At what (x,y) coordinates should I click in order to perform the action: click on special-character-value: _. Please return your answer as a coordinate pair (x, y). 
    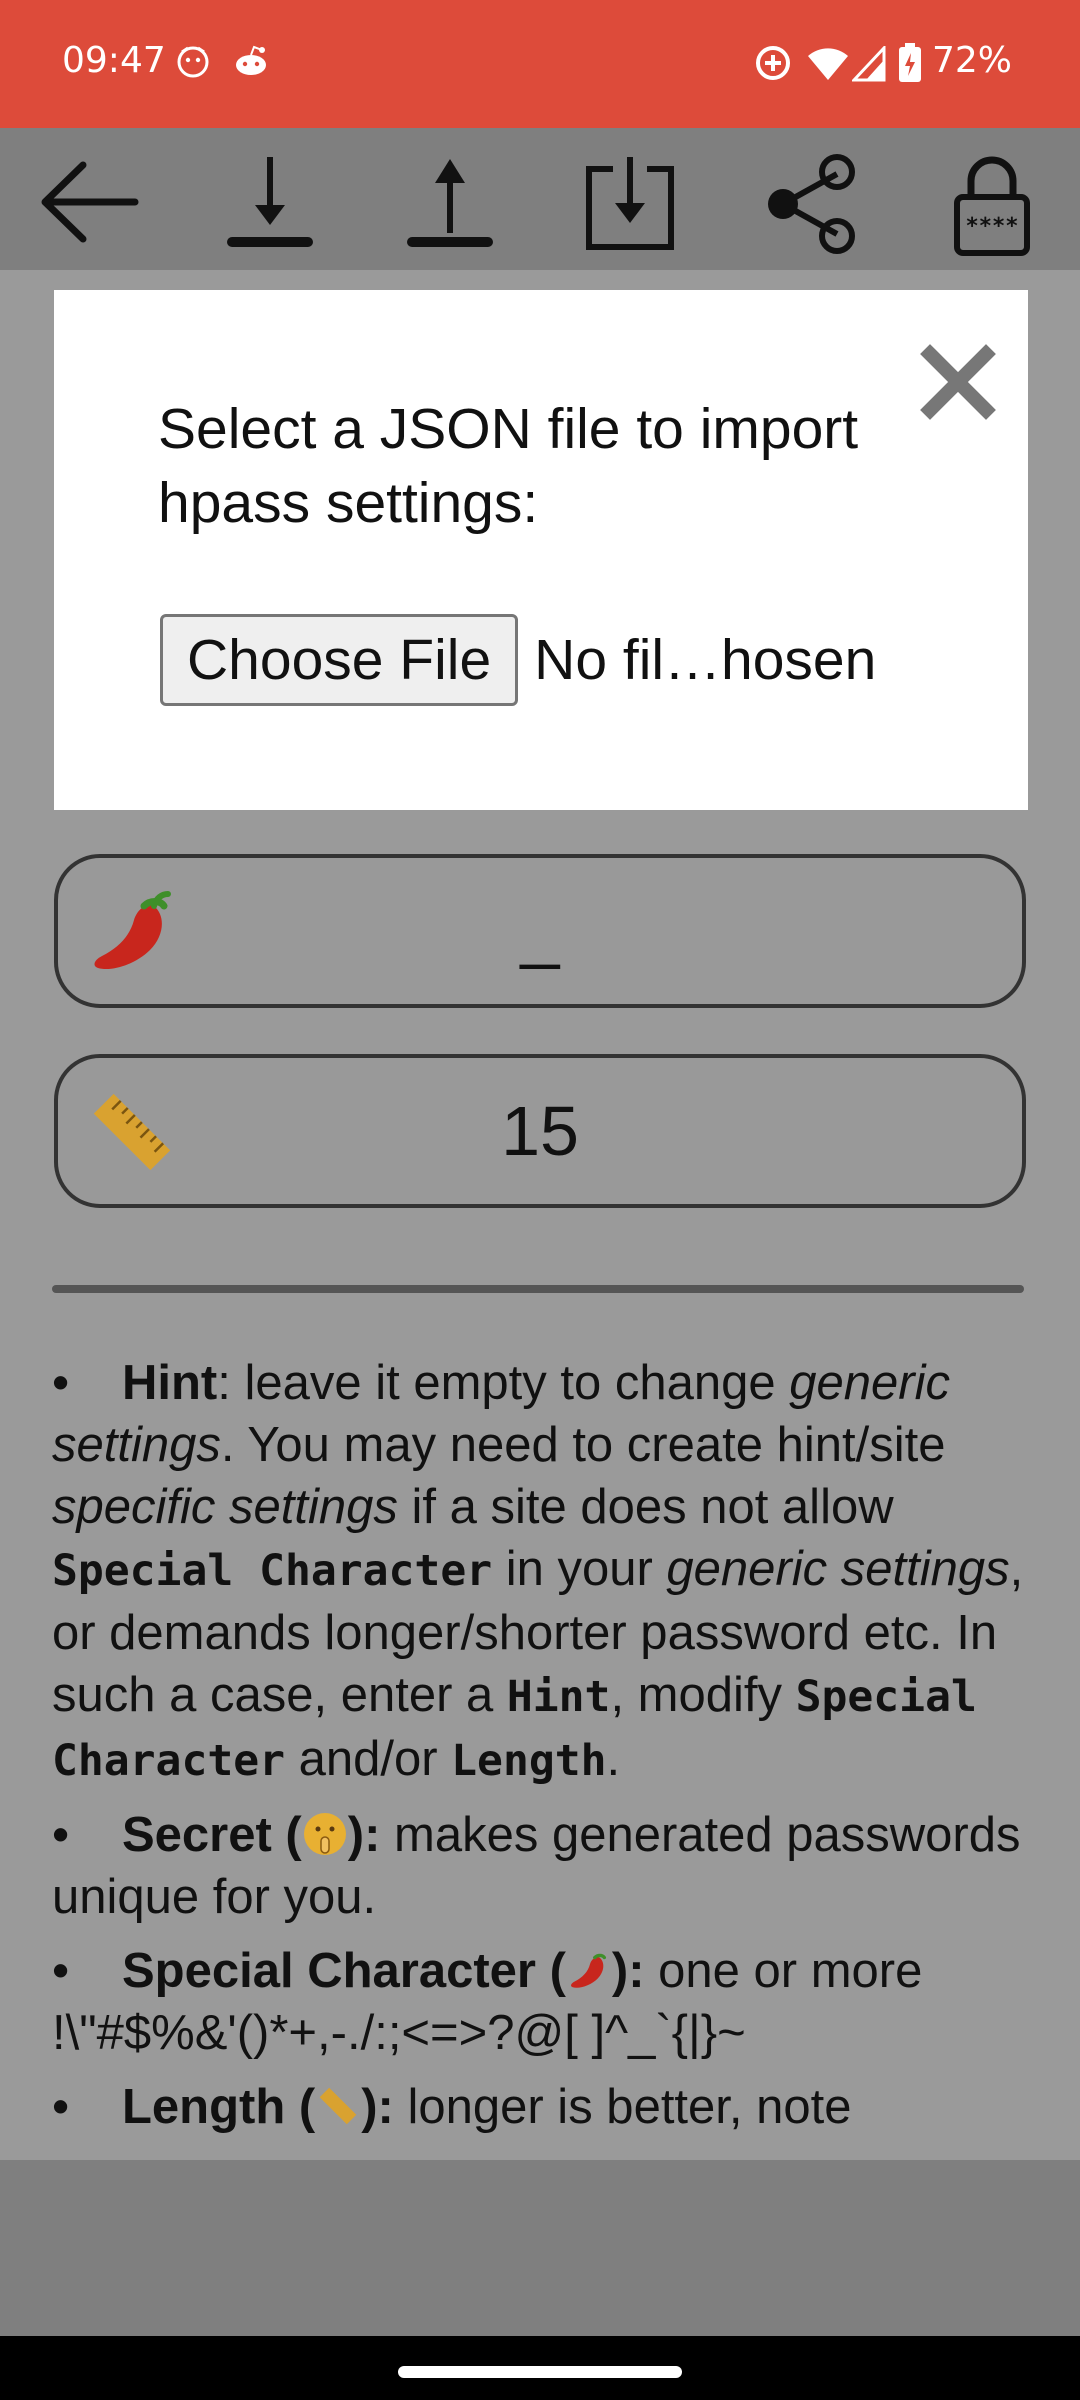
    Looking at the image, I should click on (540, 931).